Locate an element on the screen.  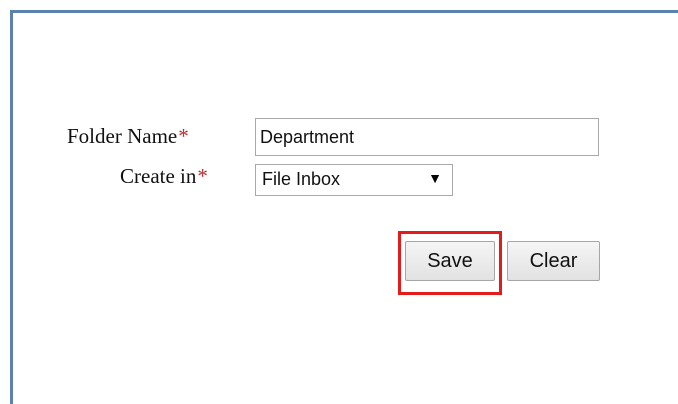
create-in-selected-value: File Inbox is located at coordinates (301, 179).